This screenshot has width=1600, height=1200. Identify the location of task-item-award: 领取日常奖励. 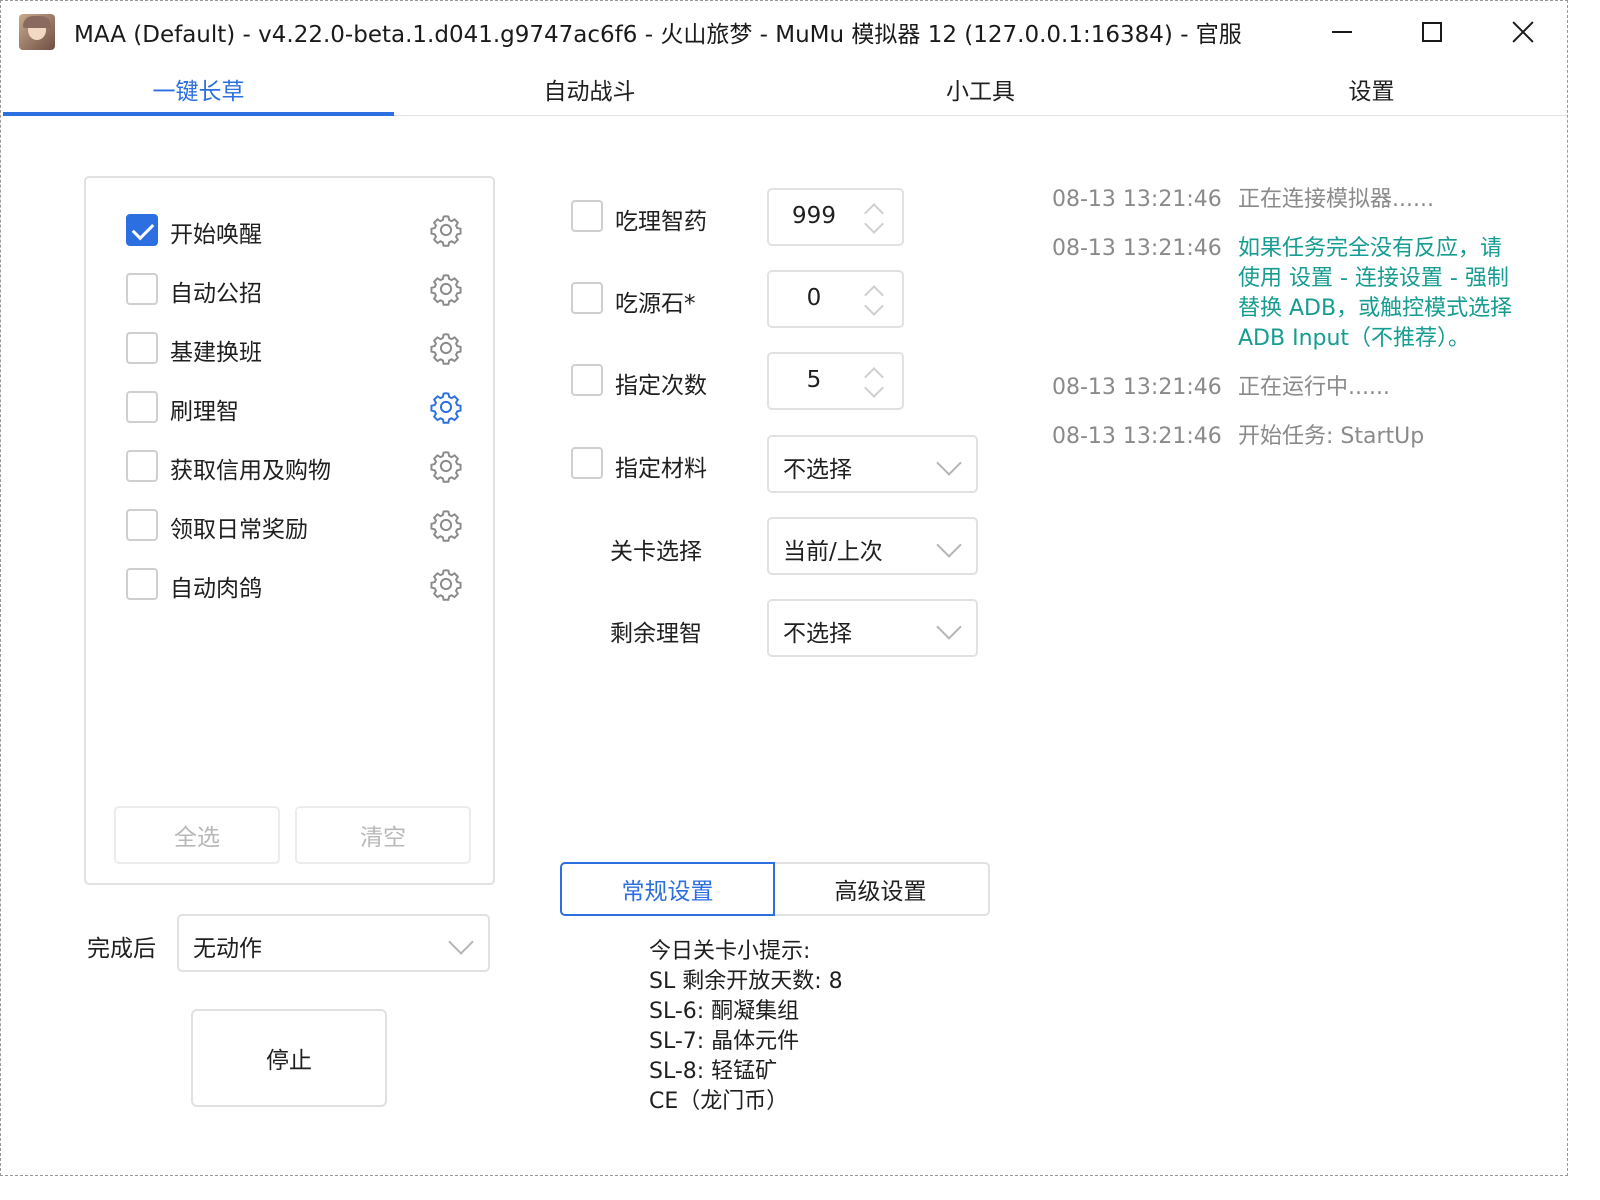
(296, 525).